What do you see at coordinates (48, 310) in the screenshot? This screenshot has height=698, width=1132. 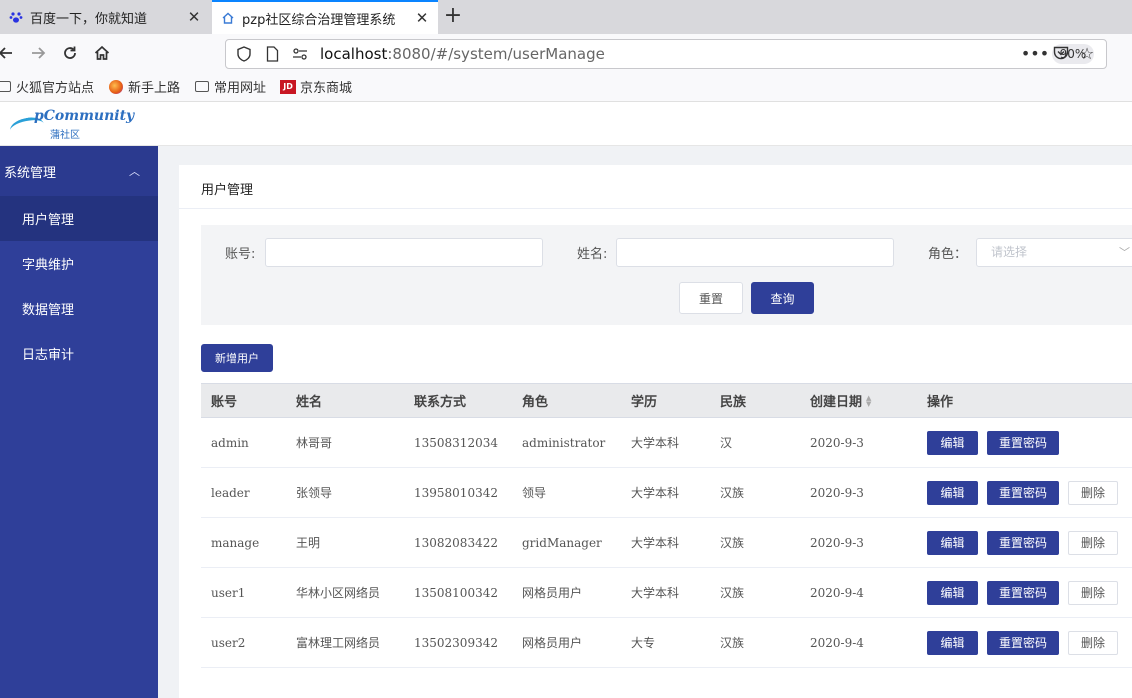 I see `sidebar-item-label: 数据管理` at bounding box center [48, 310].